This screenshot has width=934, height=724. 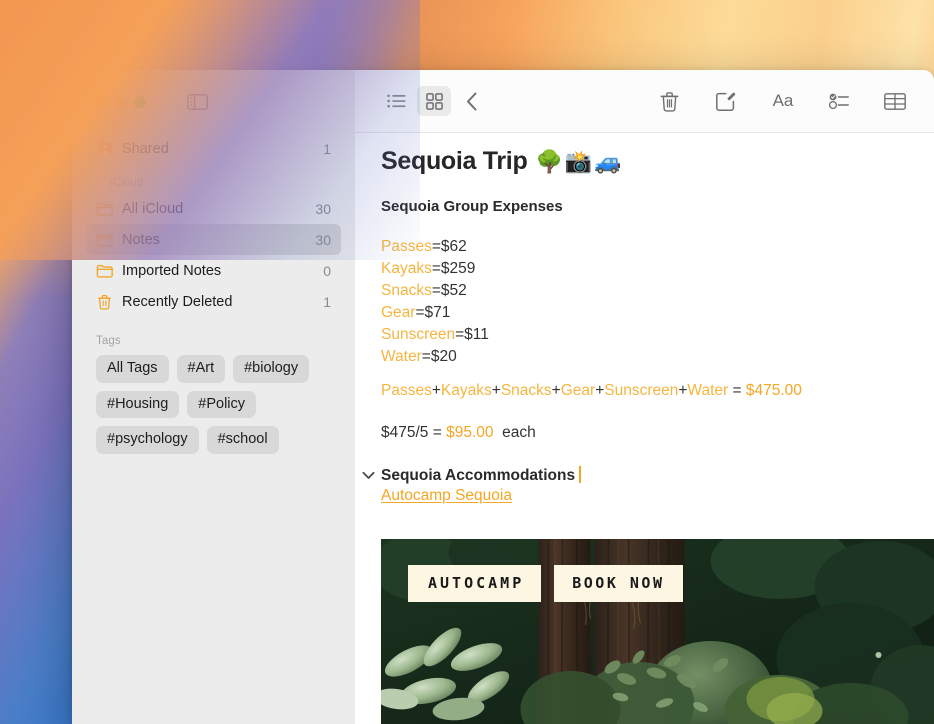 What do you see at coordinates (145, 148) in the screenshot?
I see `sidebar-item-label: Shared` at bounding box center [145, 148].